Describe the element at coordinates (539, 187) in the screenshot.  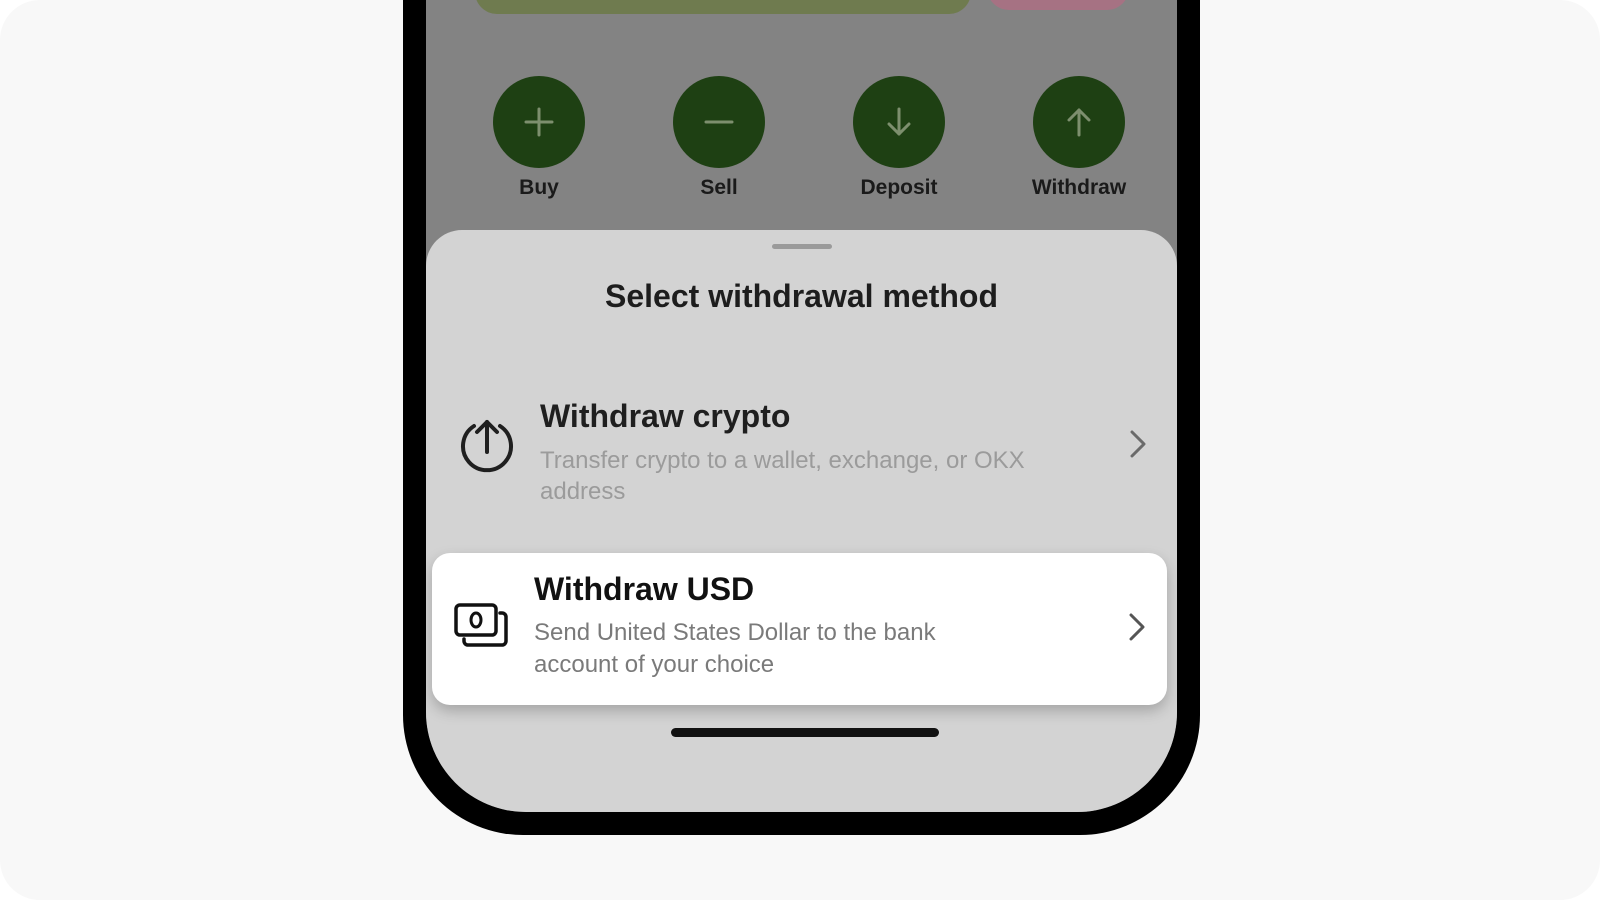
I see `buy-label: Buy` at that location.